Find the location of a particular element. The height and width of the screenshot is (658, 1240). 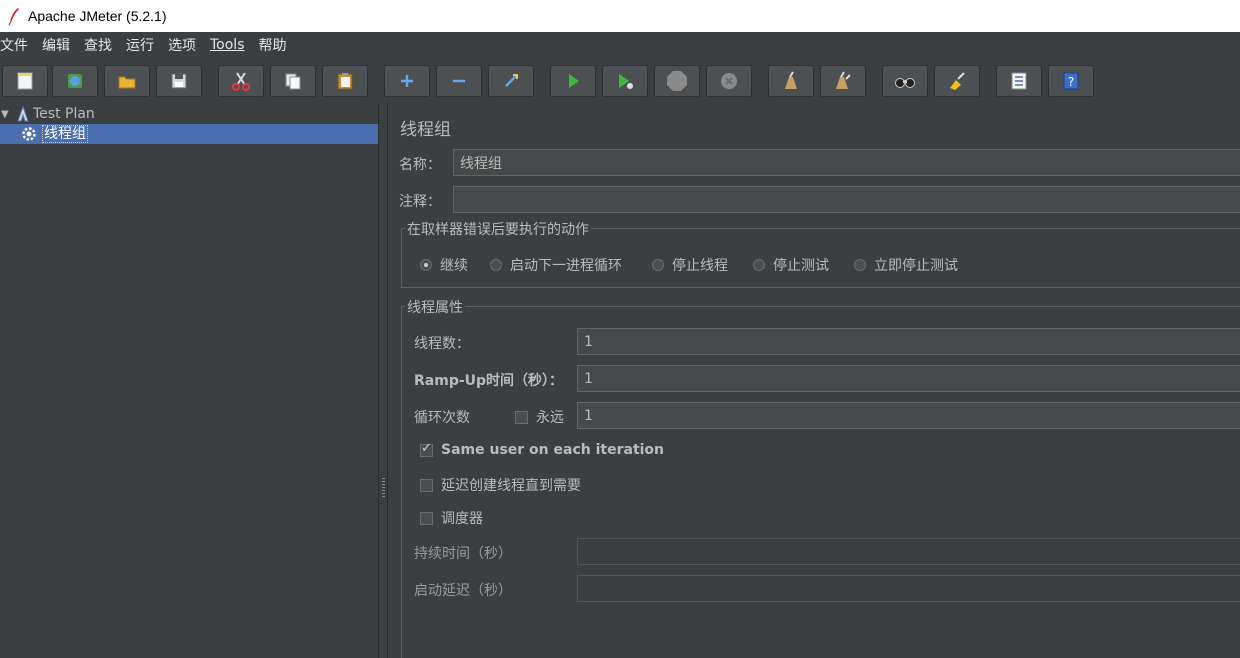

name-label: 名称： is located at coordinates (420, 165).